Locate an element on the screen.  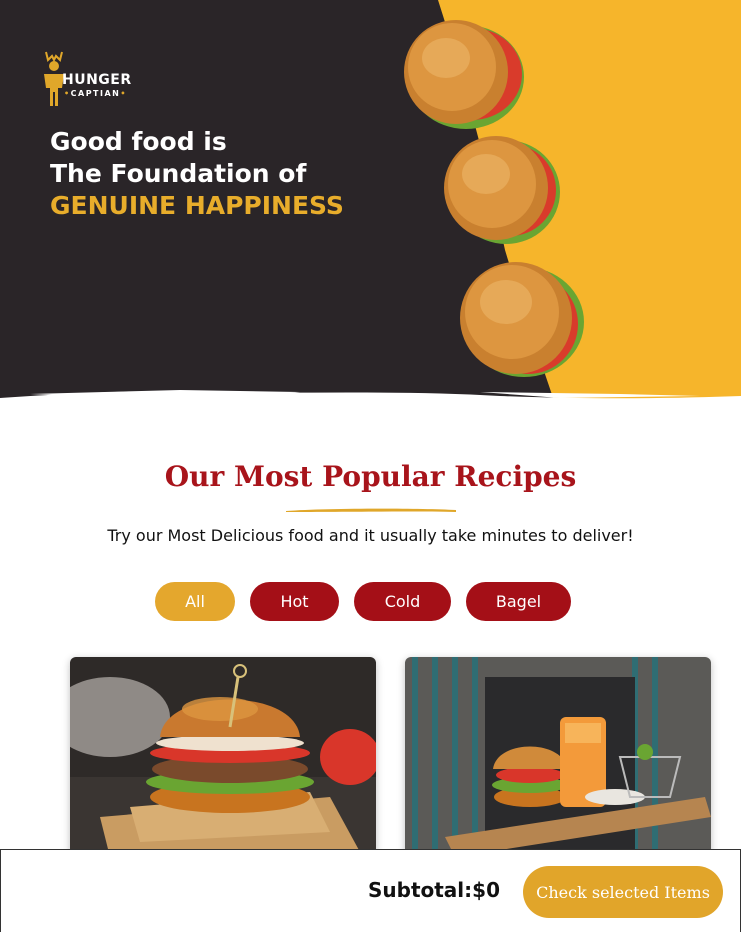
burger-tray-photo is located at coordinates (558, 757).